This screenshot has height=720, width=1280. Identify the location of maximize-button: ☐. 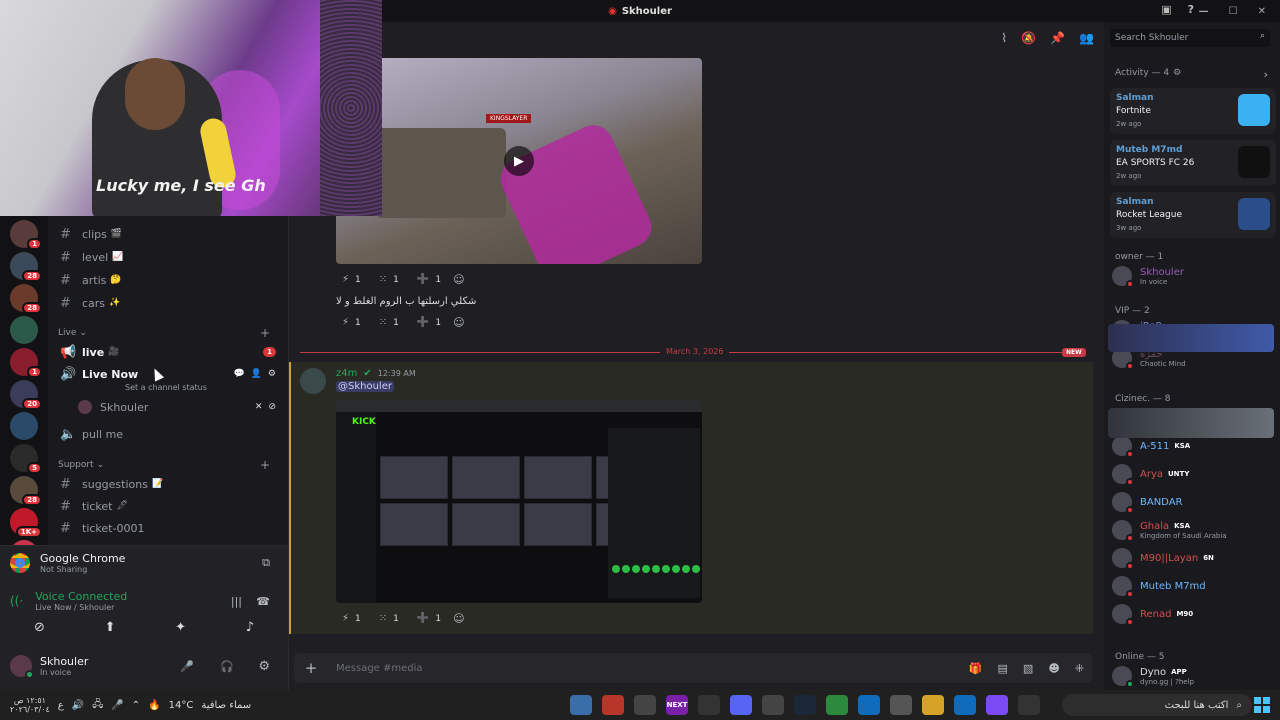
(1233, 11).